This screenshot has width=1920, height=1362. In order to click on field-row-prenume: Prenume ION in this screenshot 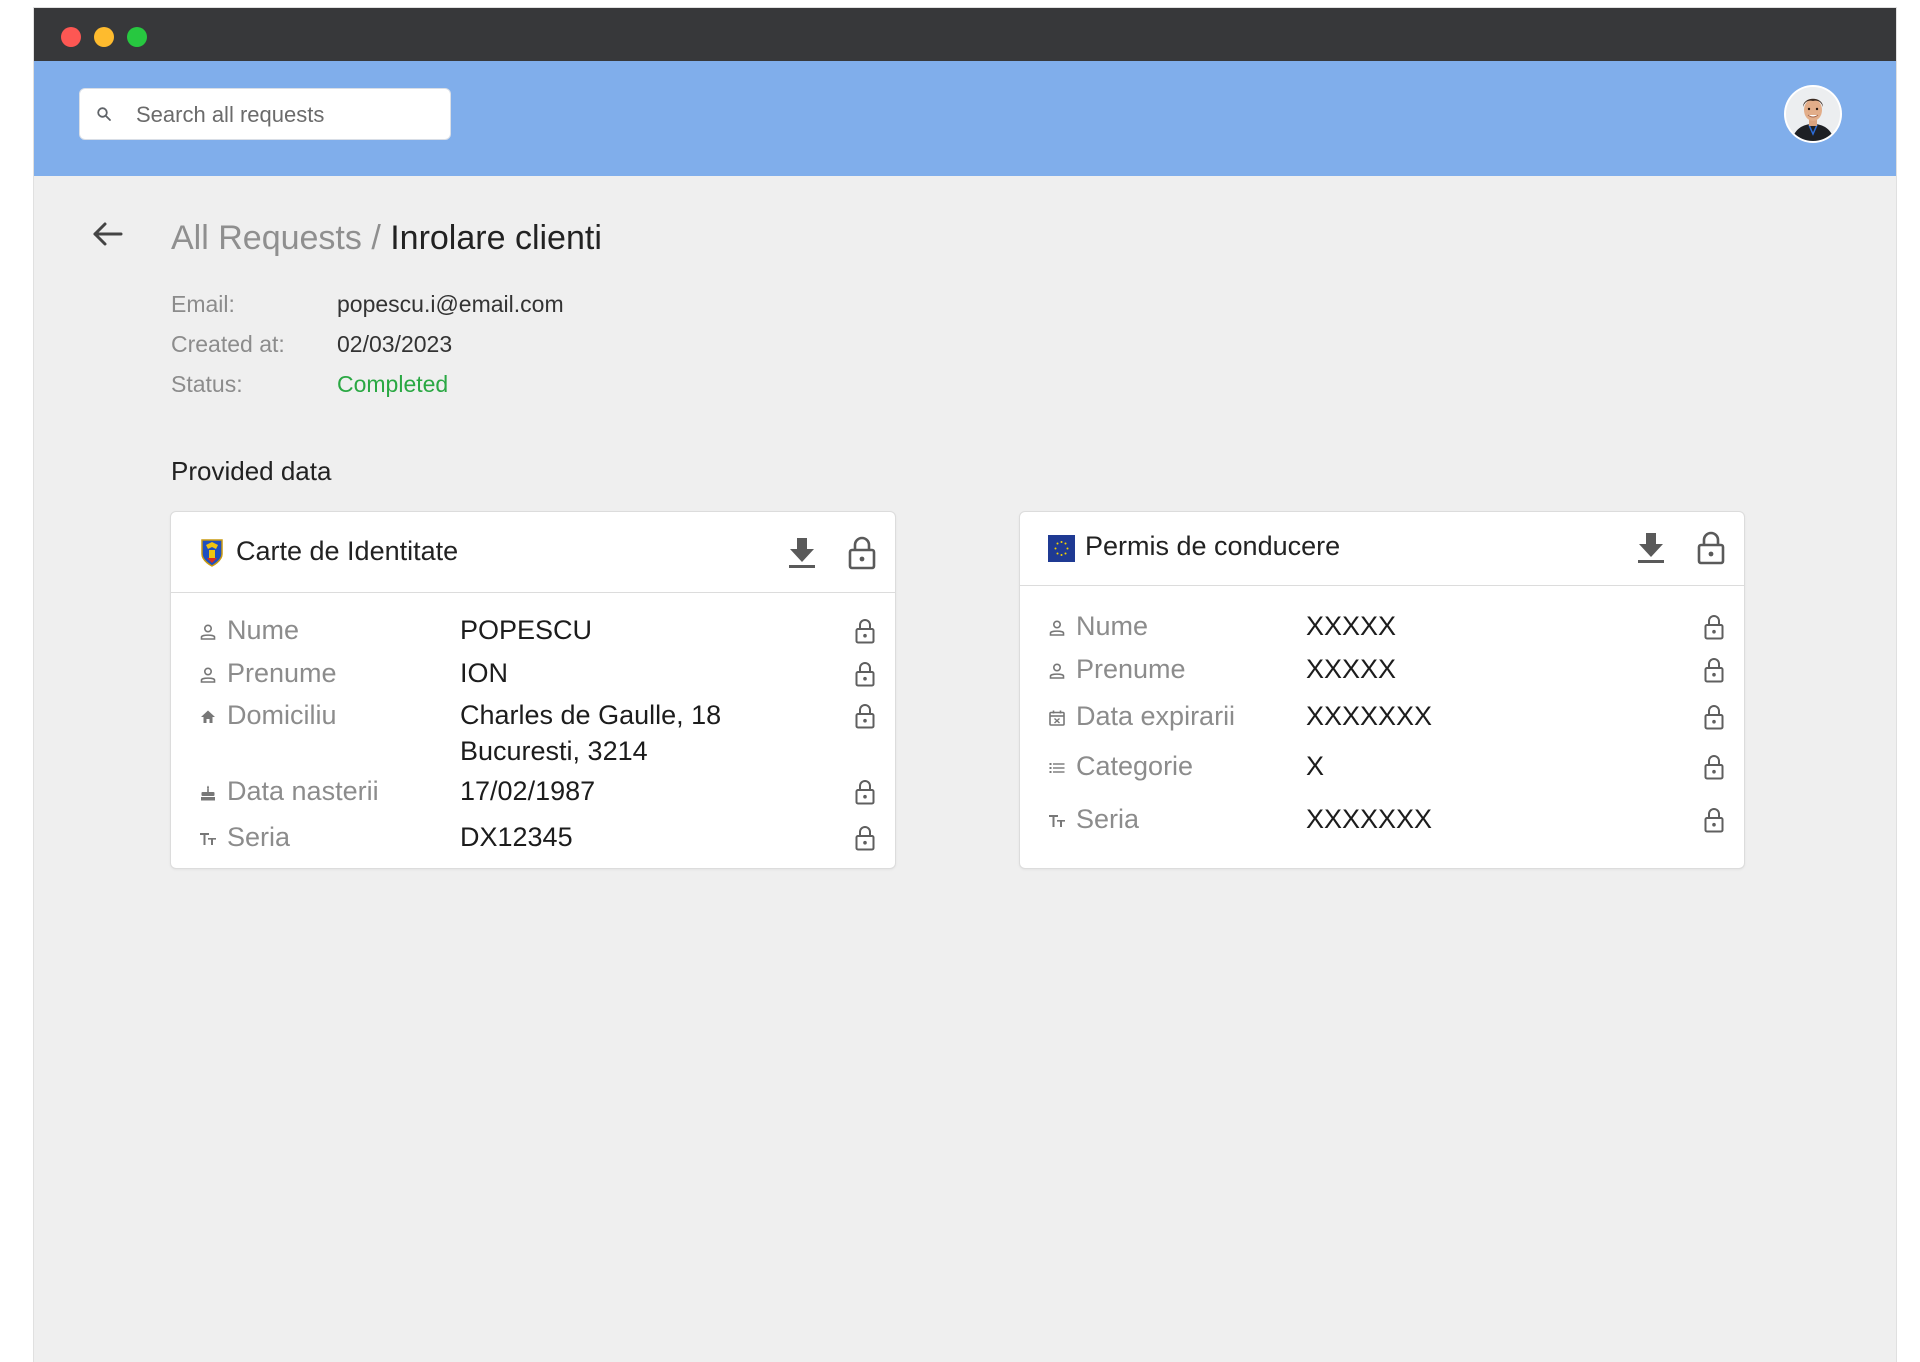, I will do `click(533, 676)`.